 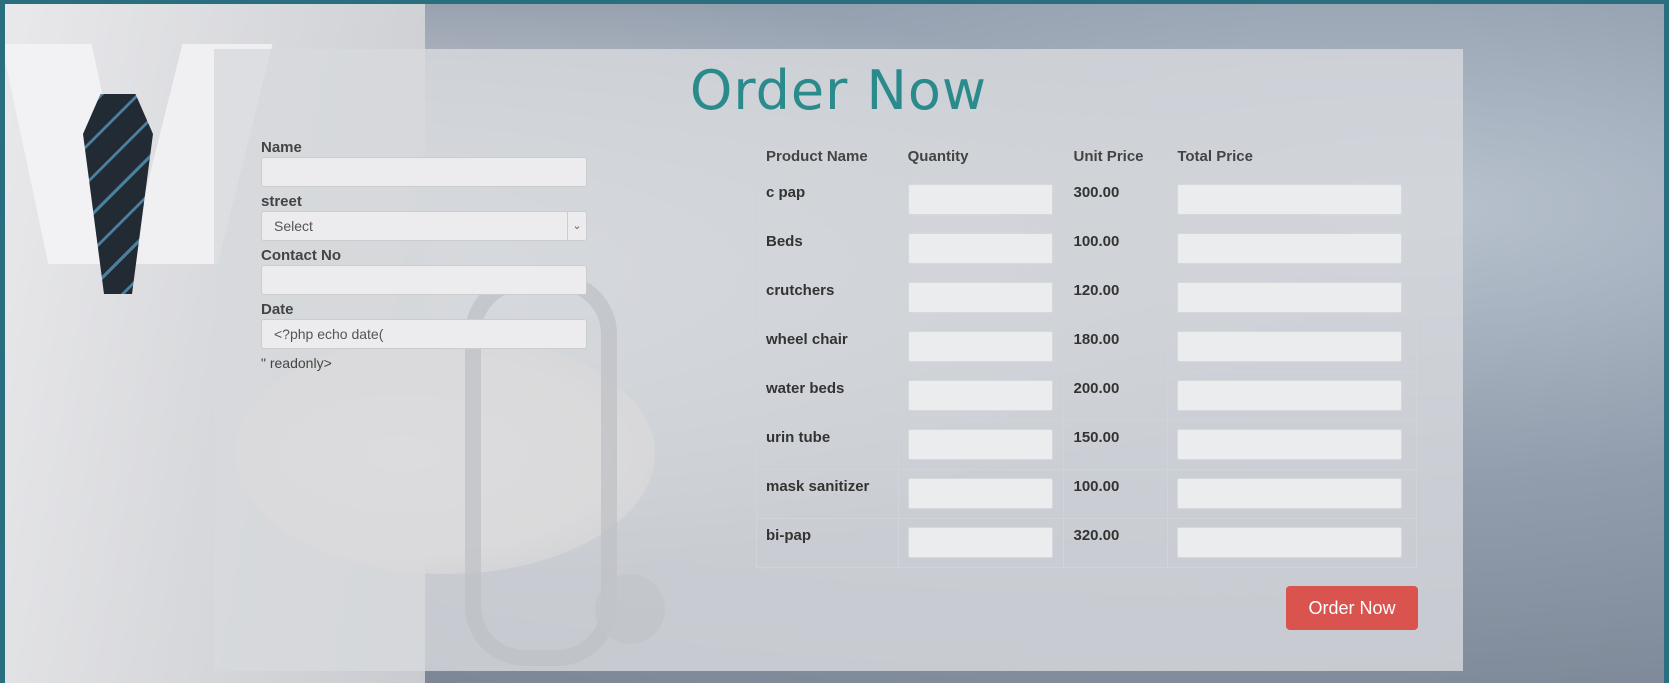 What do you see at coordinates (301, 255) in the screenshot?
I see `contact-label: Contact No` at bounding box center [301, 255].